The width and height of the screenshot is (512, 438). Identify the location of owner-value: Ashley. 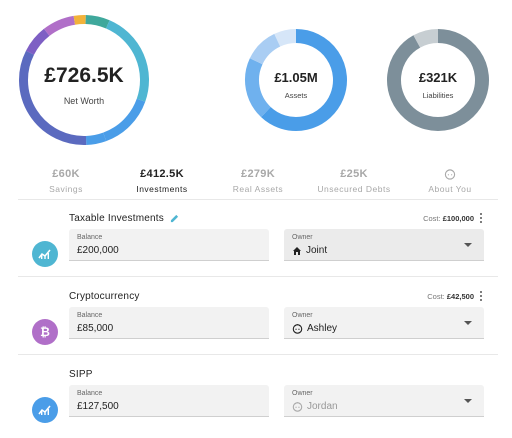
(322, 328).